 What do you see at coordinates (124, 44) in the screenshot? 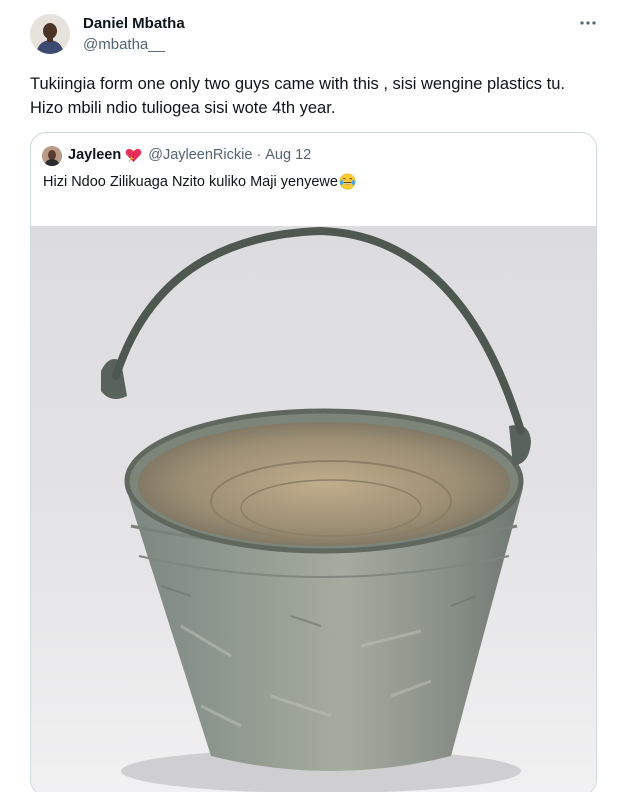
I see `author-handle: @mbatha__` at bounding box center [124, 44].